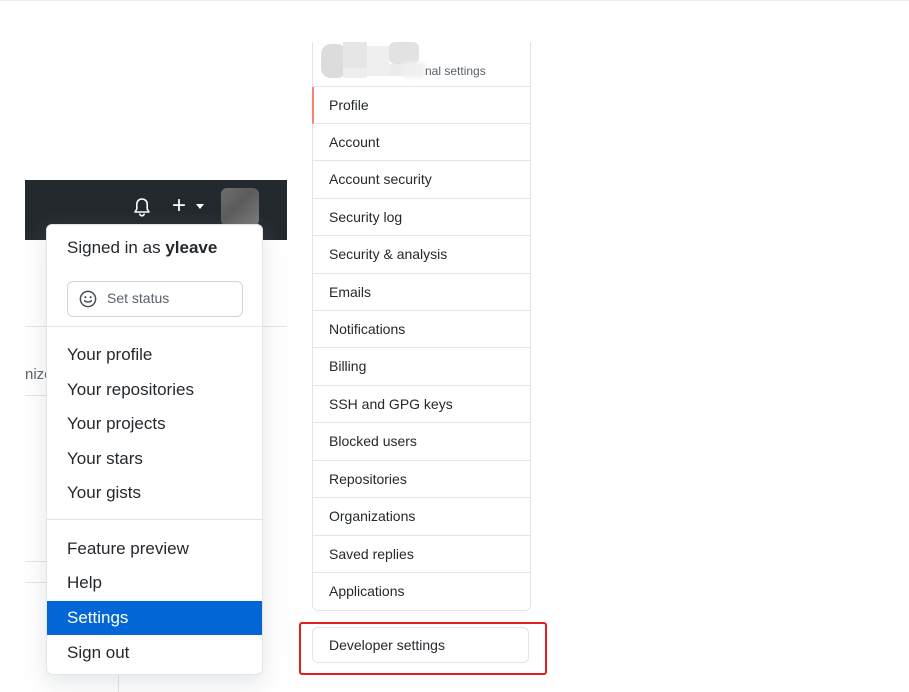 The image size is (909, 692). I want to click on settings-item-applications: Applications, so click(421, 590).